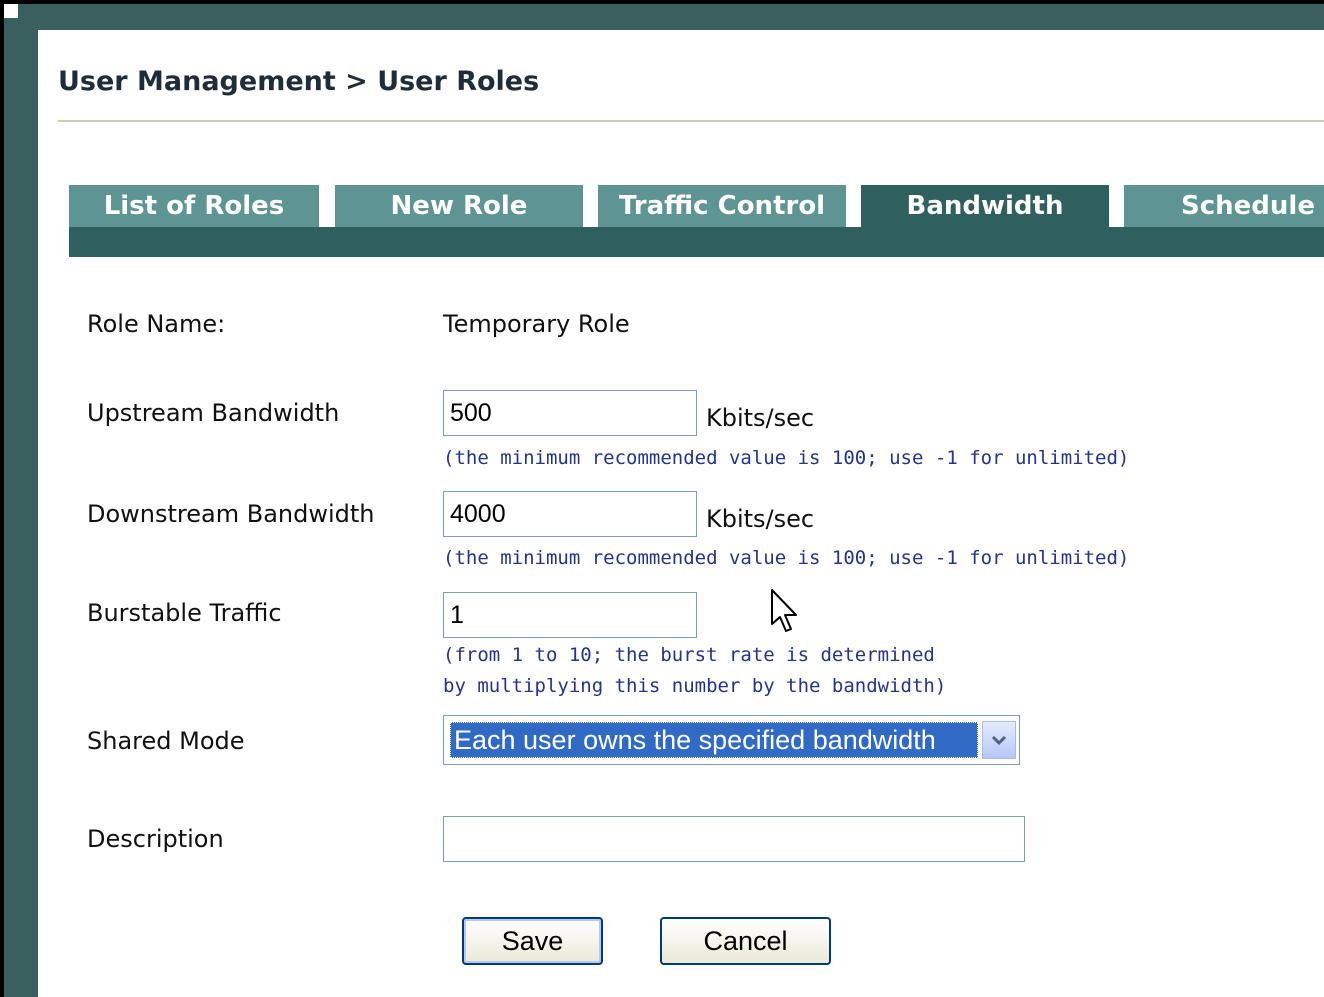 The height and width of the screenshot is (997, 1324). Describe the element at coordinates (1224, 206) in the screenshot. I see `tab-schedule: Schedule` at that location.